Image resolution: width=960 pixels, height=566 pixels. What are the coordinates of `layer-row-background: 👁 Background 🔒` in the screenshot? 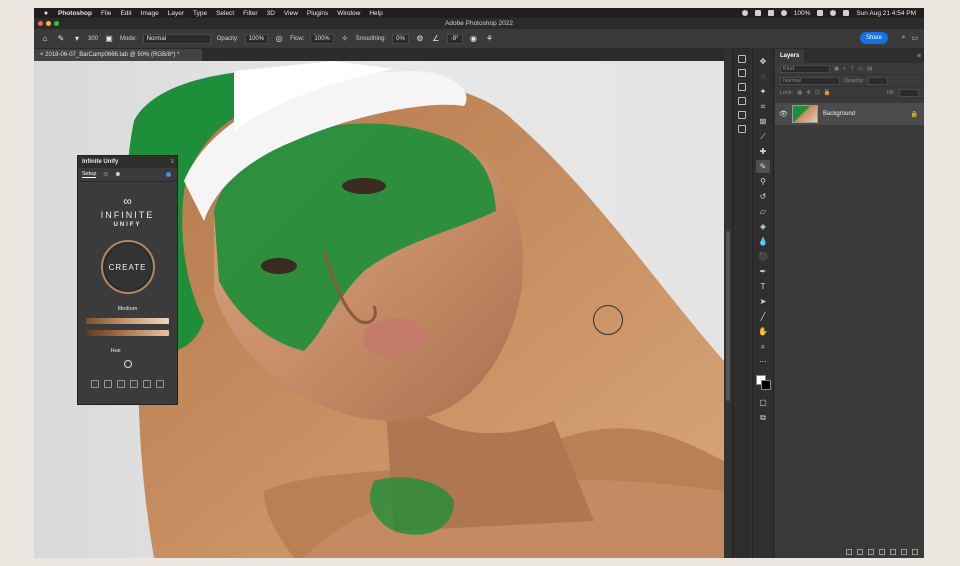 It's located at (849, 114).